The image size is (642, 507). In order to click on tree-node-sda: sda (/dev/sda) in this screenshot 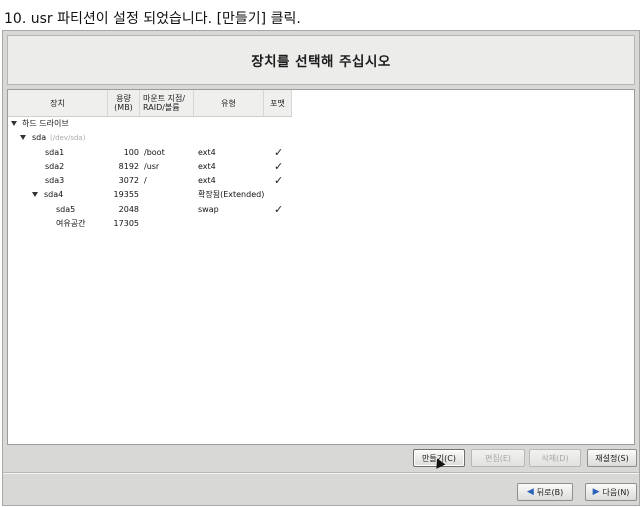, I will do `click(158, 138)`.